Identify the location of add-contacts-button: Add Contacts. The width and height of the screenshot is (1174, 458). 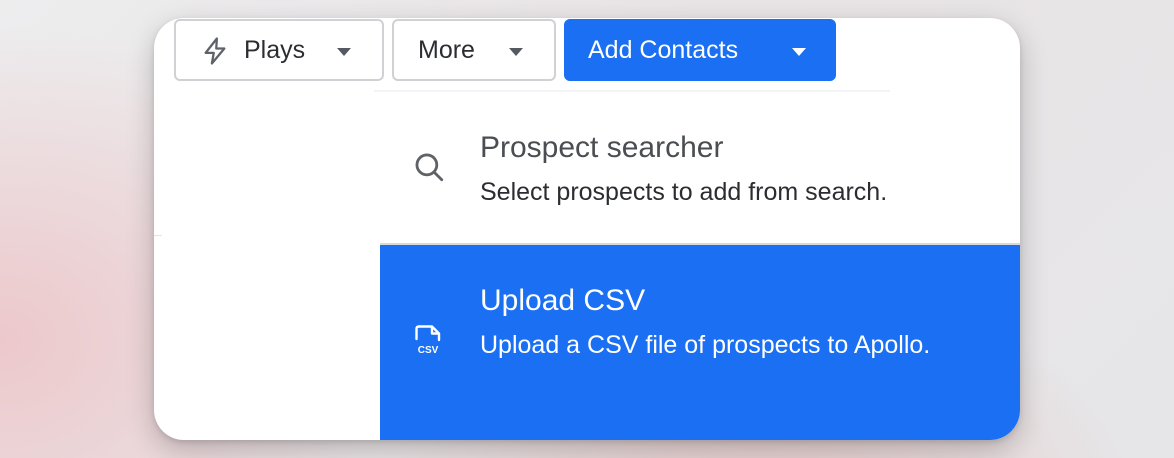
(700, 50).